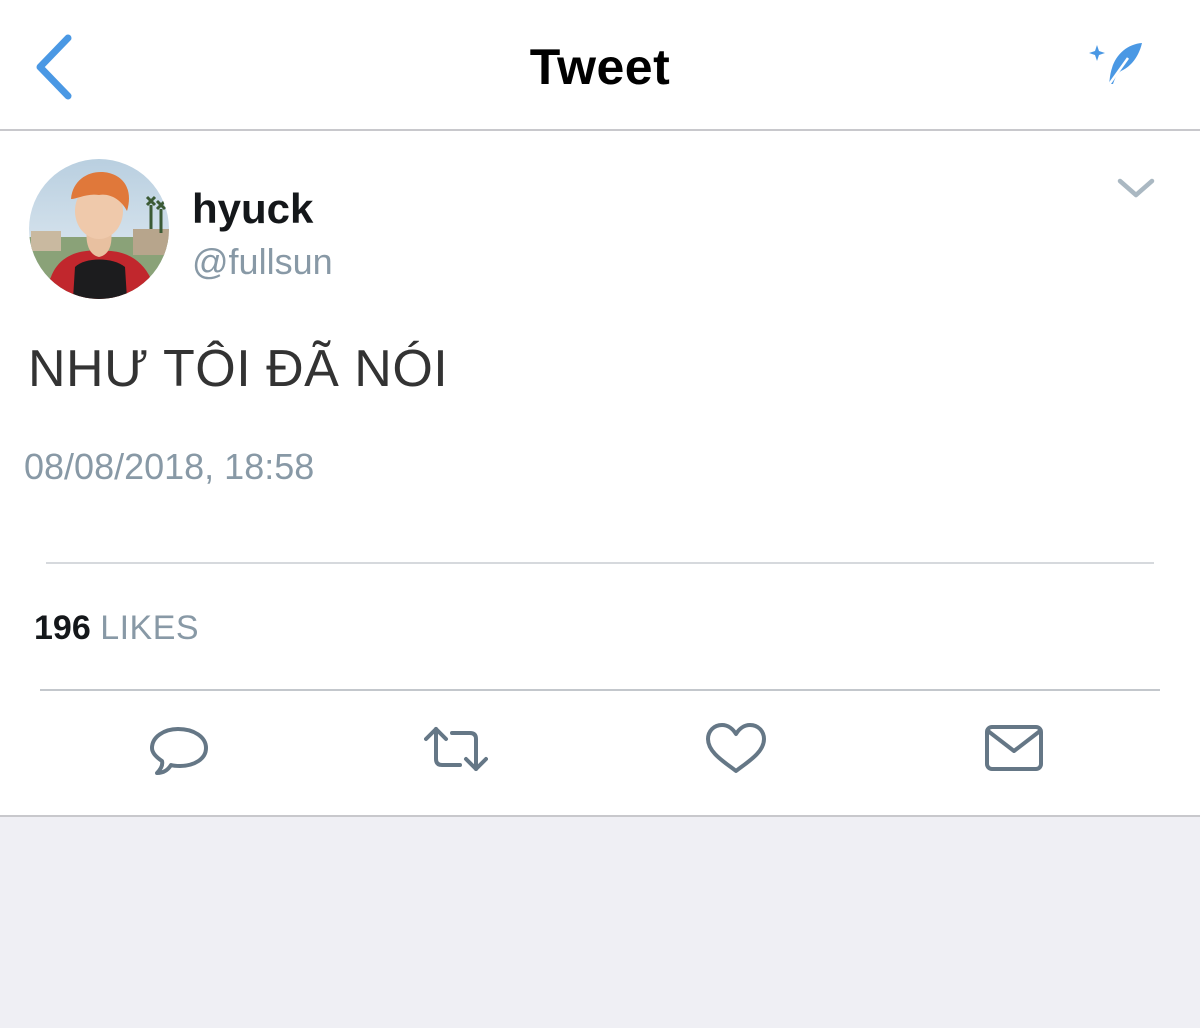 This screenshot has width=1200, height=1028. I want to click on tweet-menu-button, so click(1136, 188).